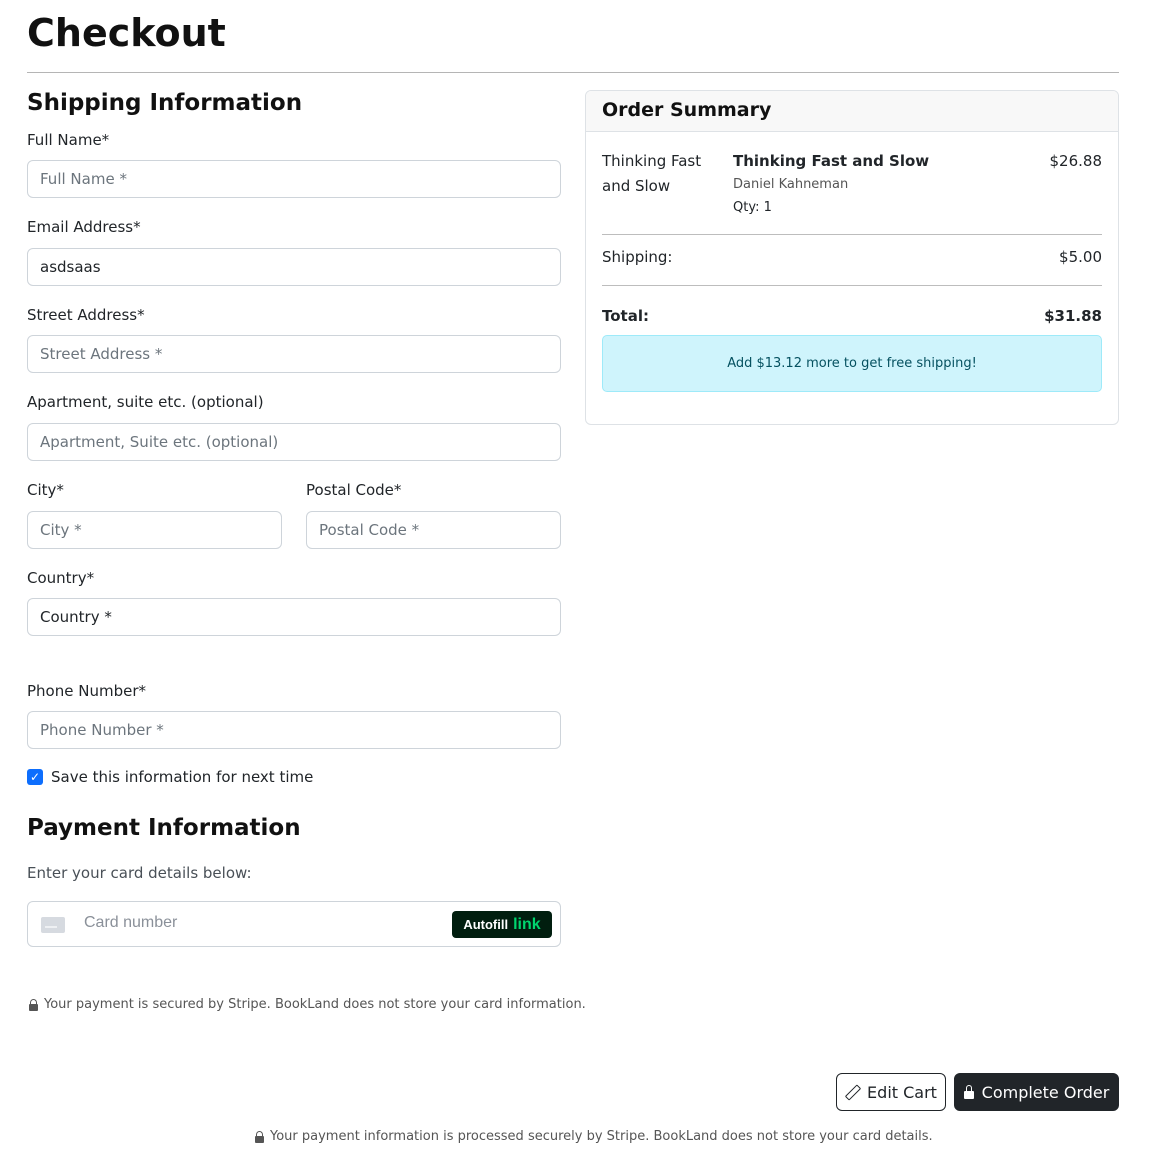 Image resolution: width=1163 pixels, height=1167 pixels. What do you see at coordinates (154, 530) in the screenshot?
I see `city-input` at bounding box center [154, 530].